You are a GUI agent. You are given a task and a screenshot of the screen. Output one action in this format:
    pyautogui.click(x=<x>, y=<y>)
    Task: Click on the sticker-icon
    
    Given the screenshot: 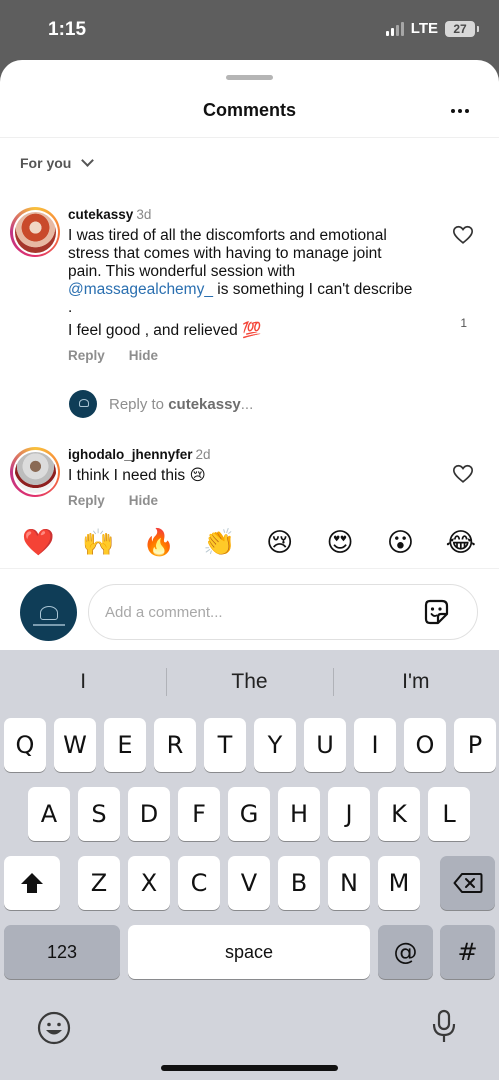 What is the action you would take?
    pyautogui.click(x=436, y=612)
    